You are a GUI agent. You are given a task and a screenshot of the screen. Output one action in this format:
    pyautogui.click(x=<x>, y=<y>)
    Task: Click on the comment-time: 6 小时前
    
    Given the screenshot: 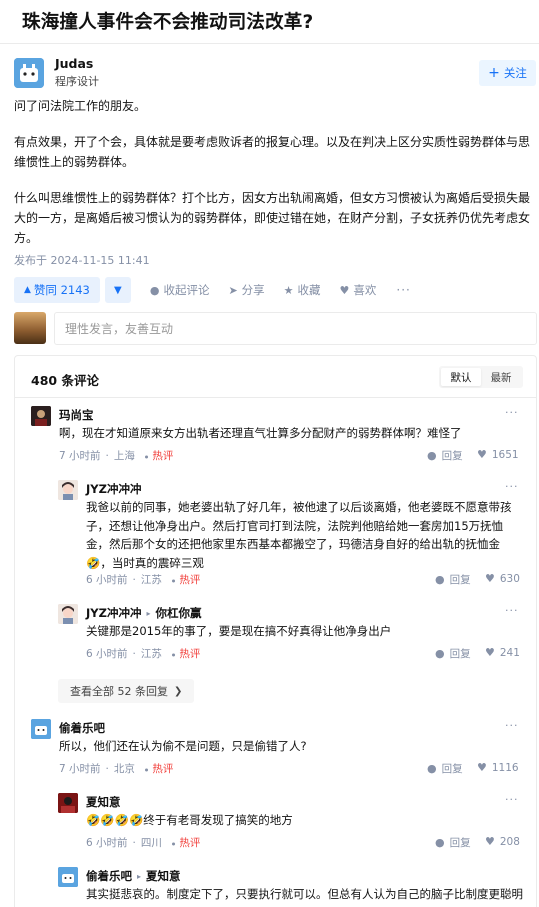 What is the action you would take?
    pyautogui.click(x=107, y=654)
    